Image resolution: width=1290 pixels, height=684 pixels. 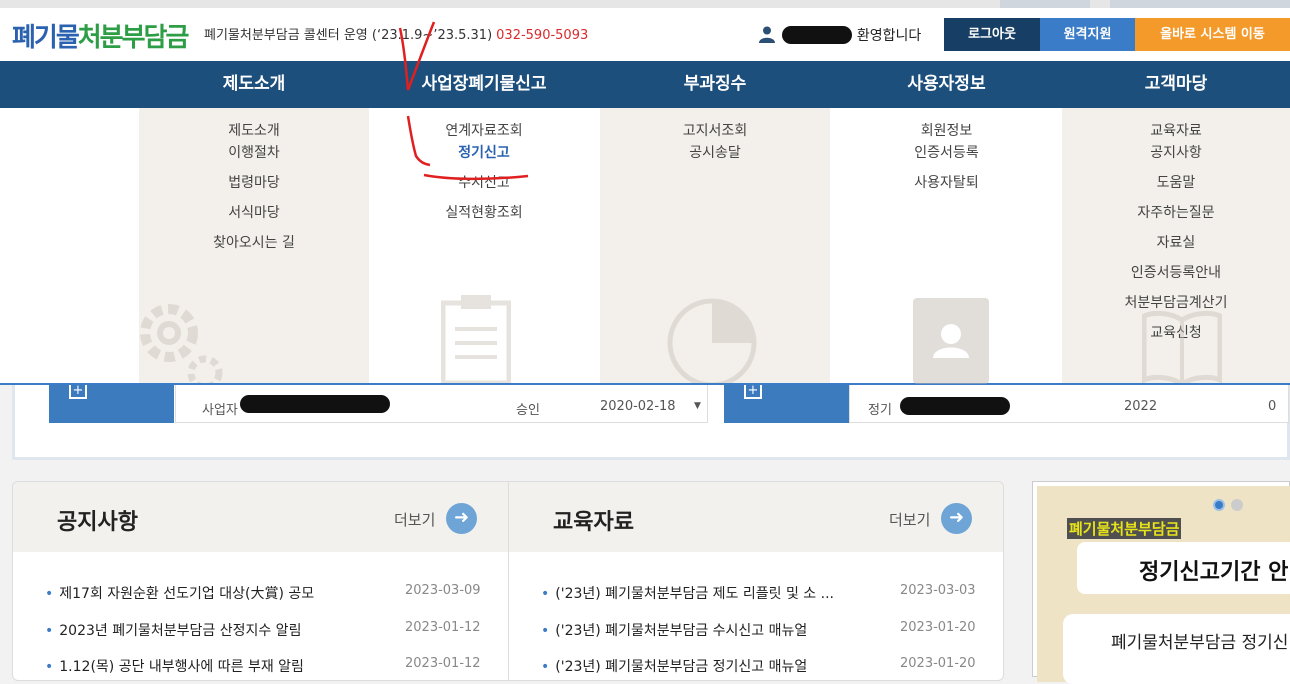 What do you see at coordinates (645, 4) in the screenshot?
I see `top-strip` at bounding box center [645, 4].